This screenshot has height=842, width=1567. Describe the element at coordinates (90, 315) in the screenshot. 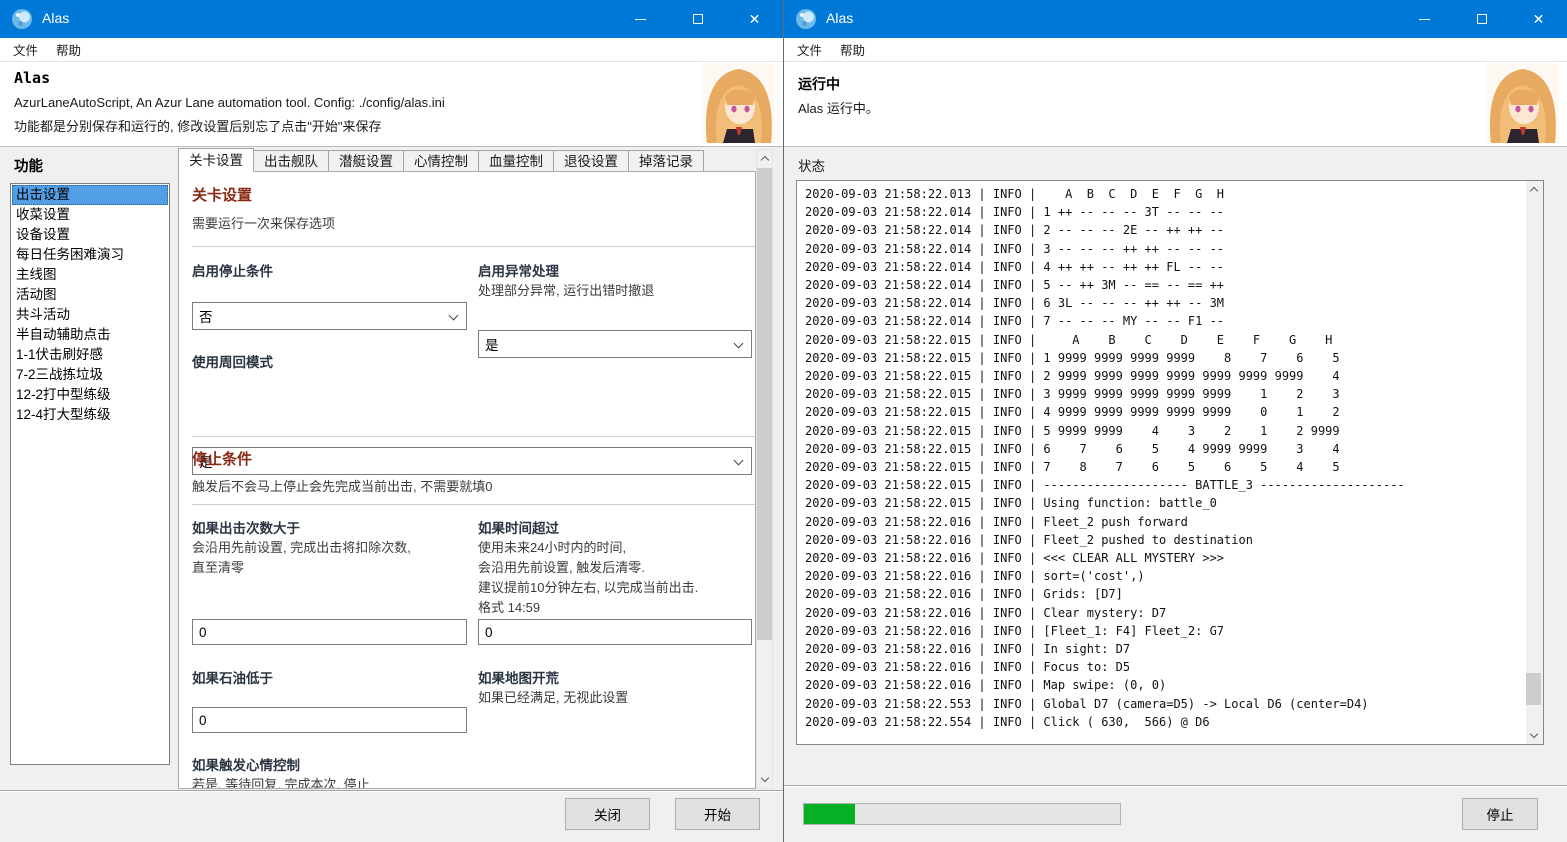

I see `sidebar-item: 共斗活动` at that location.